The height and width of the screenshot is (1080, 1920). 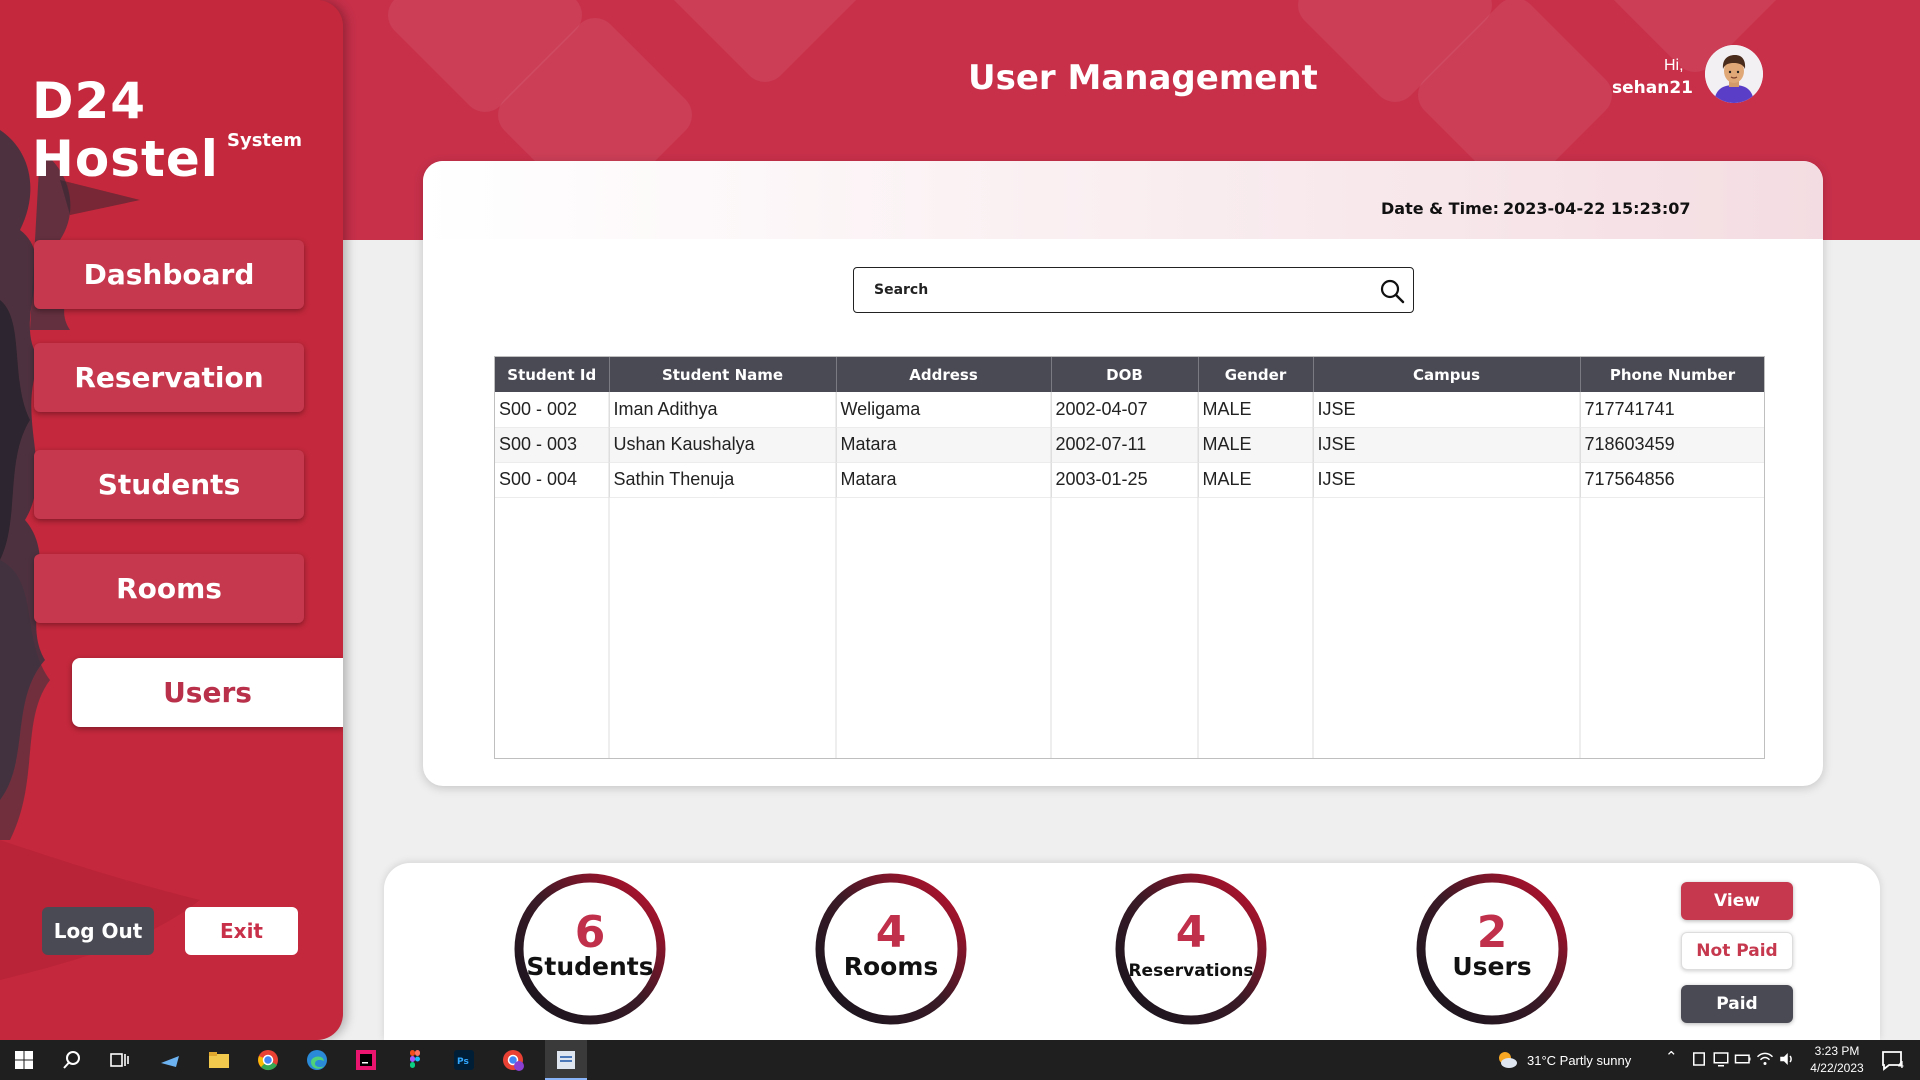 What do you see at coordinates (415, 1060) in the screenshot?
I see `figma-icon` at bounding box center [415, 1060].